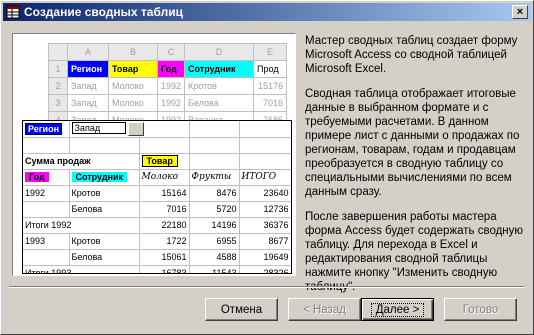  Describe the element at coordinates (270, 86) in the screenshot. I see `sheet-cell: 15176` at that location.